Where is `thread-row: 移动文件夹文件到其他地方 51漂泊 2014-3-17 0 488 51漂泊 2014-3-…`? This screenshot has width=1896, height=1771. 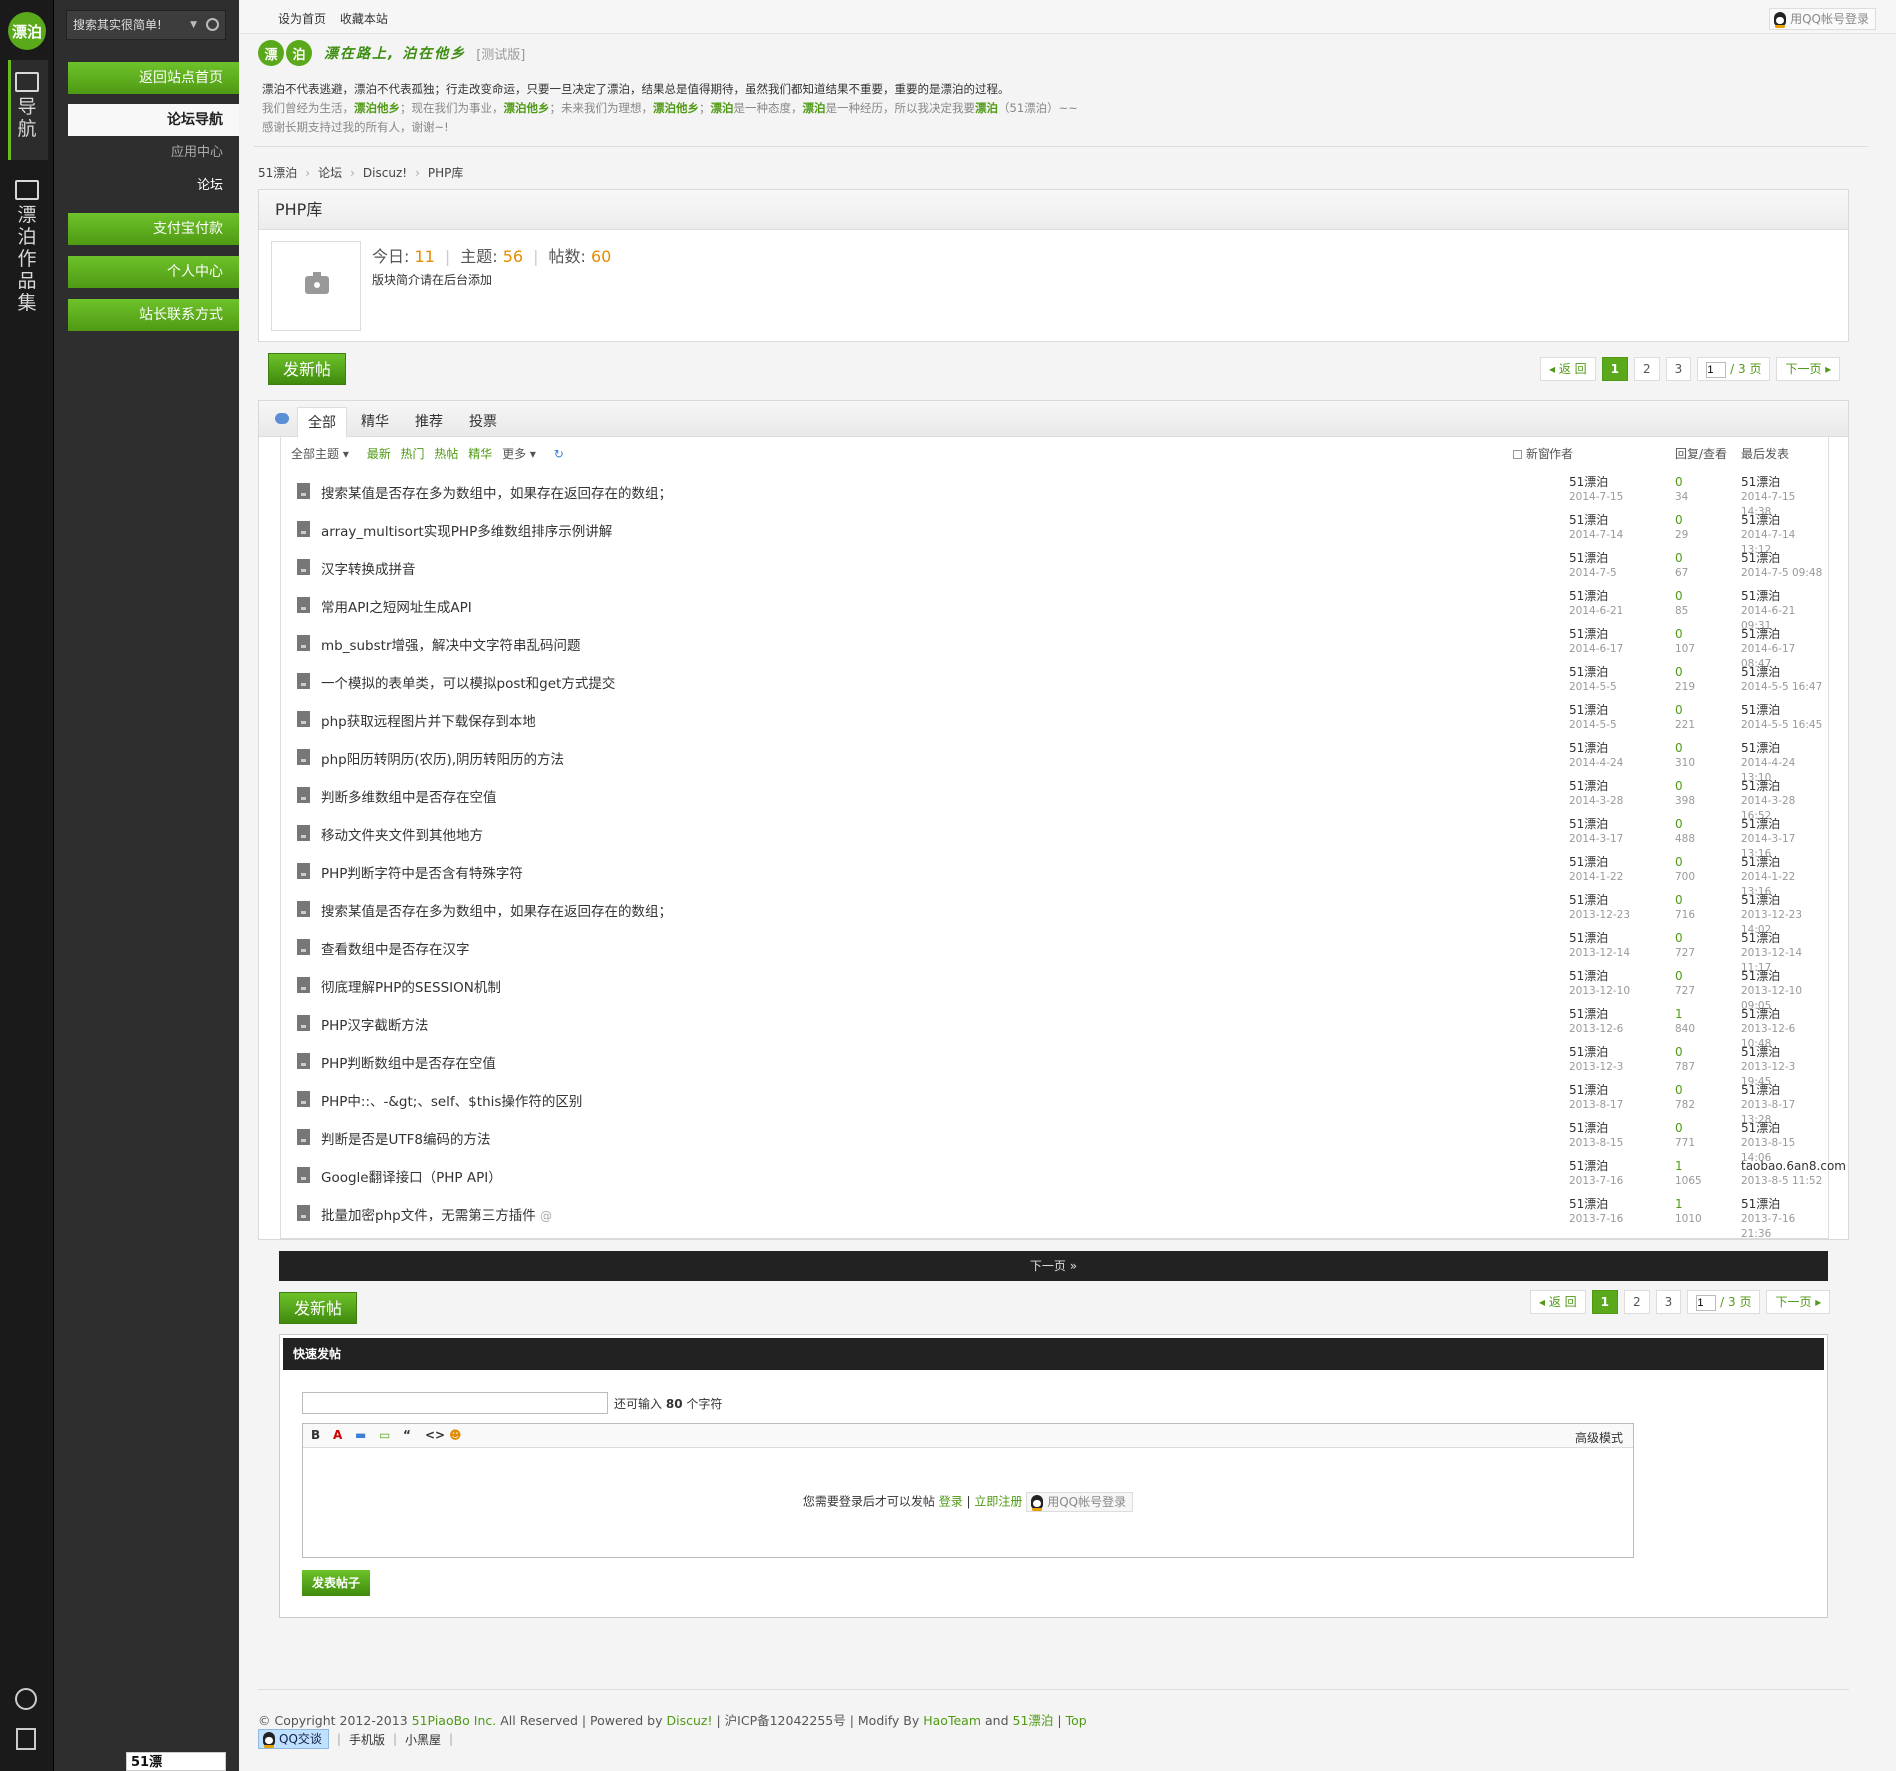
thread-row: 移动文件夹文件到其他地方 51漂泊 2014-3-17 0 488 51漂泊 2014-3-… is located at coordinates (1054, 837).